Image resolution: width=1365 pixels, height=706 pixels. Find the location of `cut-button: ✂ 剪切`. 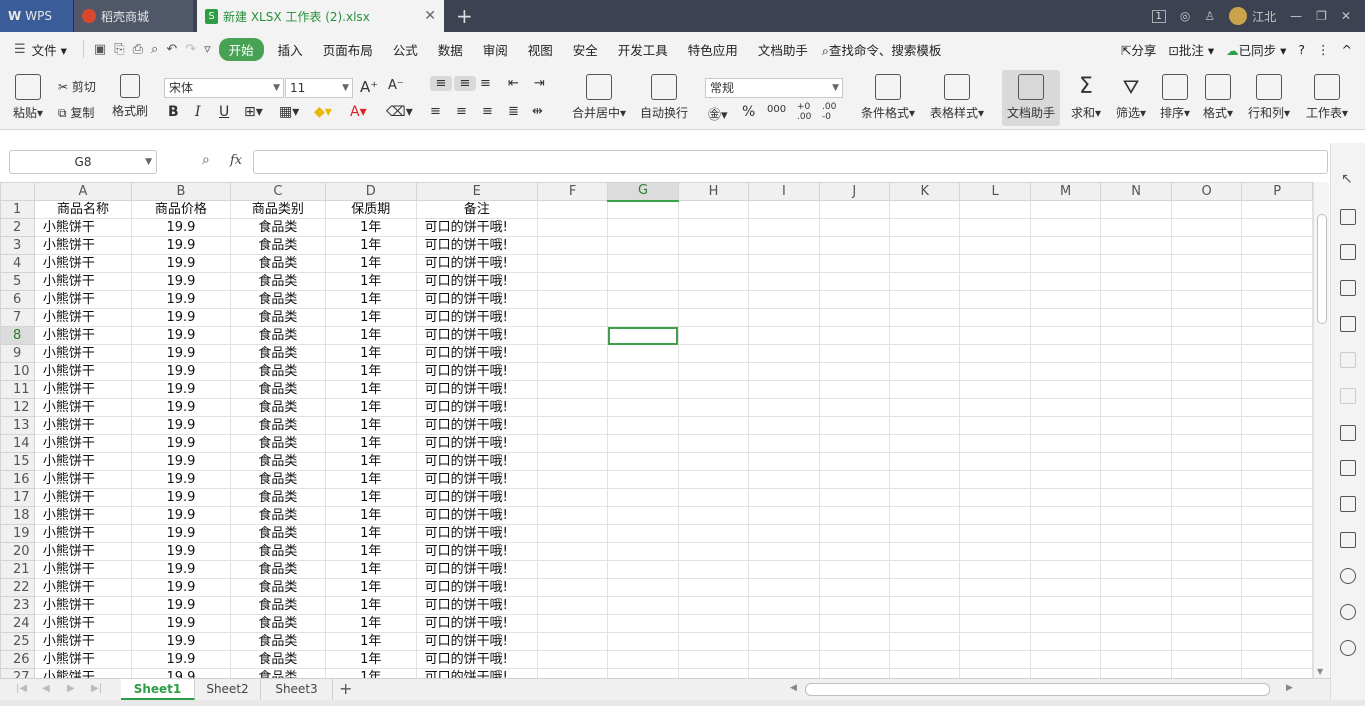

cut-button: ✂ 剪切 is located at coordinates (77, 86).